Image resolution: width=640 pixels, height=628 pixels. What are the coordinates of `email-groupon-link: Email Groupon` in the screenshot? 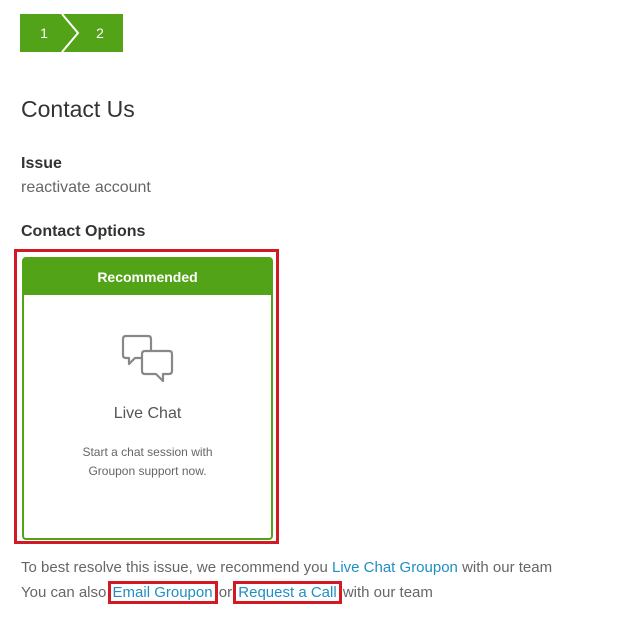 It's located at (162, 592).